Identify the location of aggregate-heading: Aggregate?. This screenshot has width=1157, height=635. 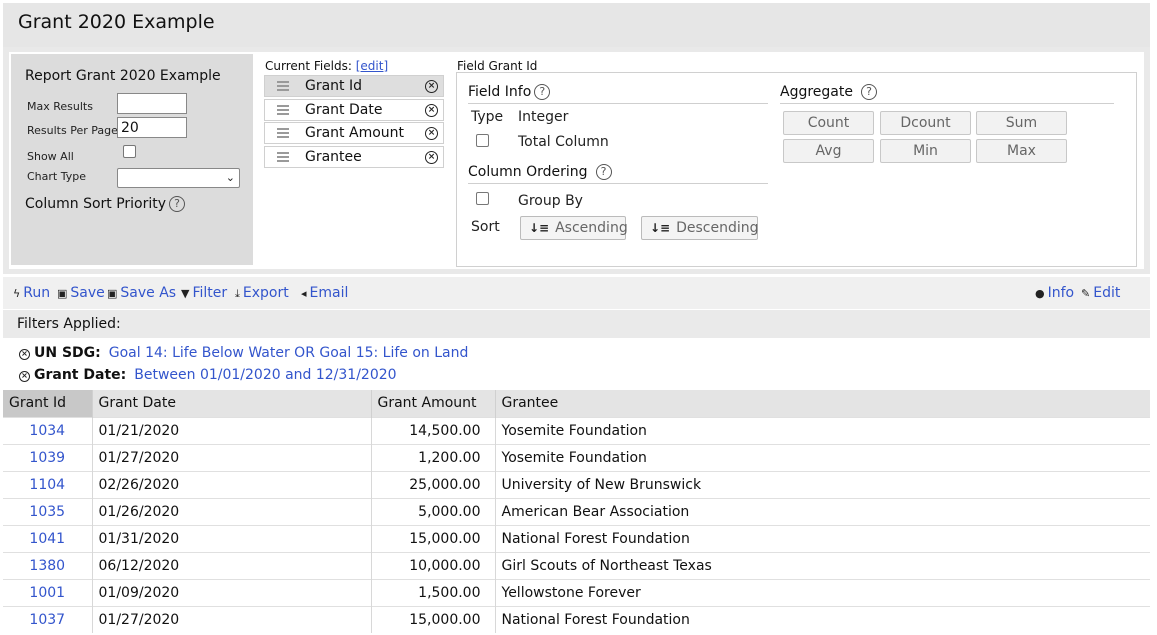
(828, 92).